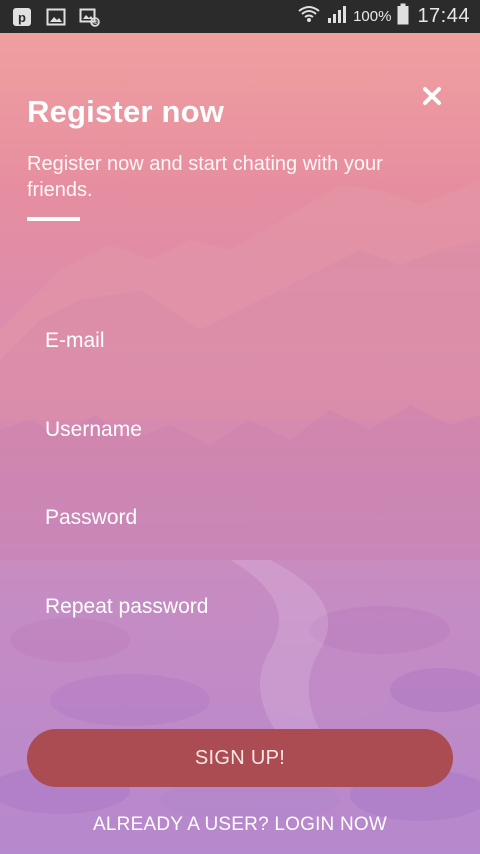 This screenshot has width=480, height=854. I want to click on svg-text: p, so click(22, 17).